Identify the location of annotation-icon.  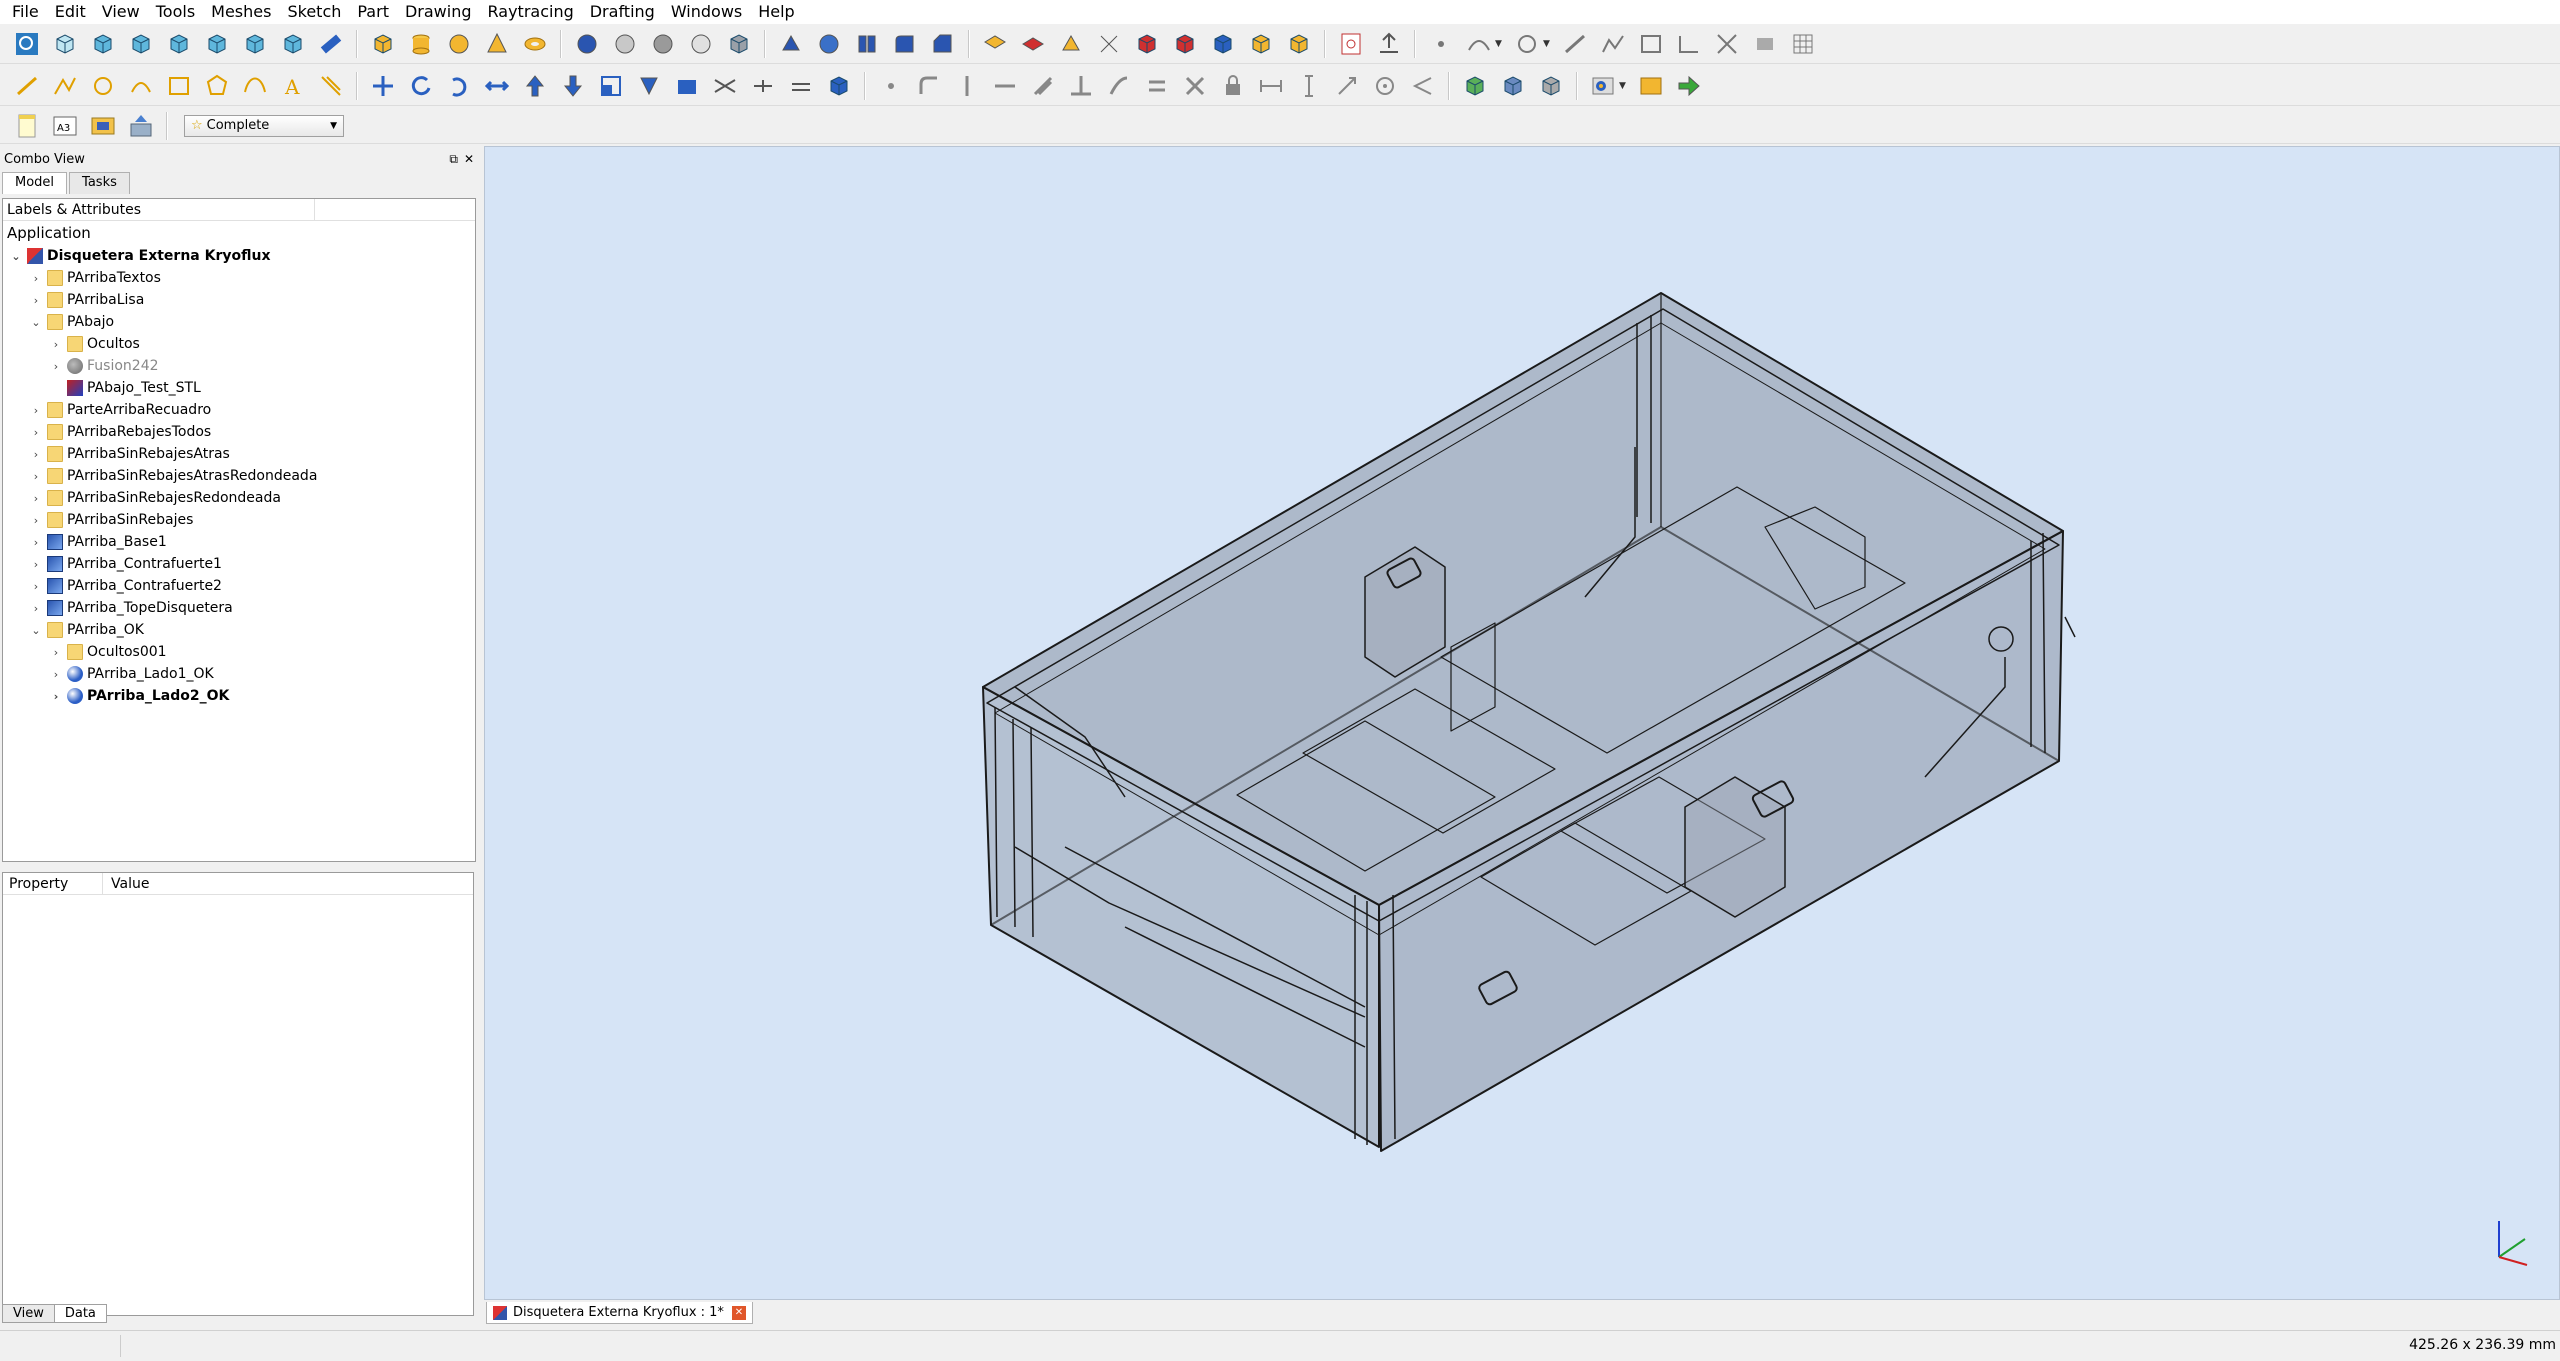
(1475, 86).